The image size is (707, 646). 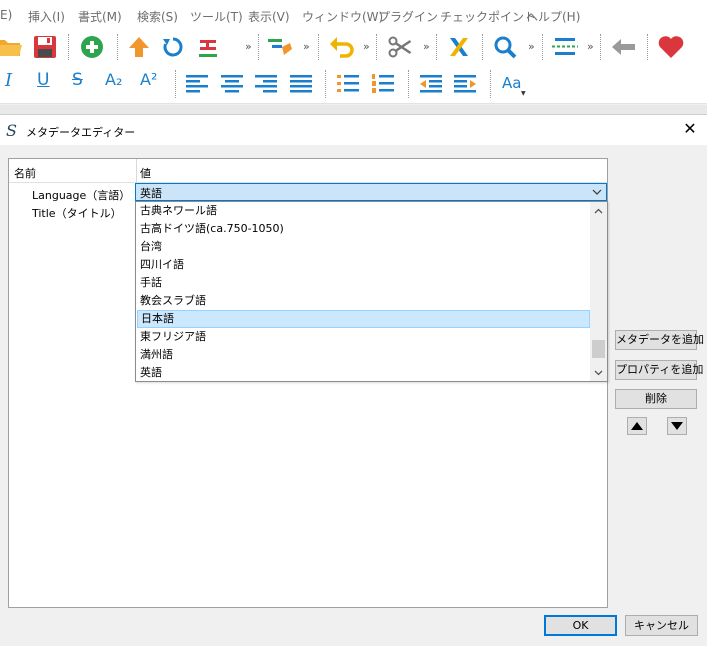 I want to click on strikethrough-icon: S, so click(x=77, y=80).